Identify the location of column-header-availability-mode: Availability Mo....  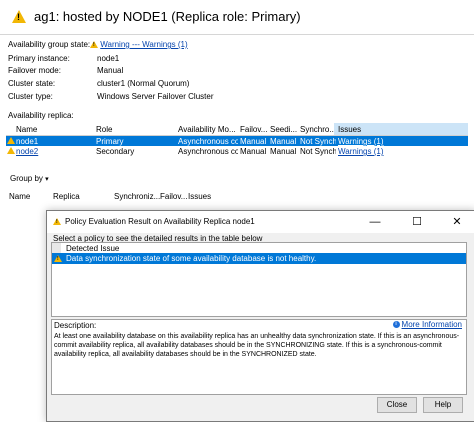
(208, 129).